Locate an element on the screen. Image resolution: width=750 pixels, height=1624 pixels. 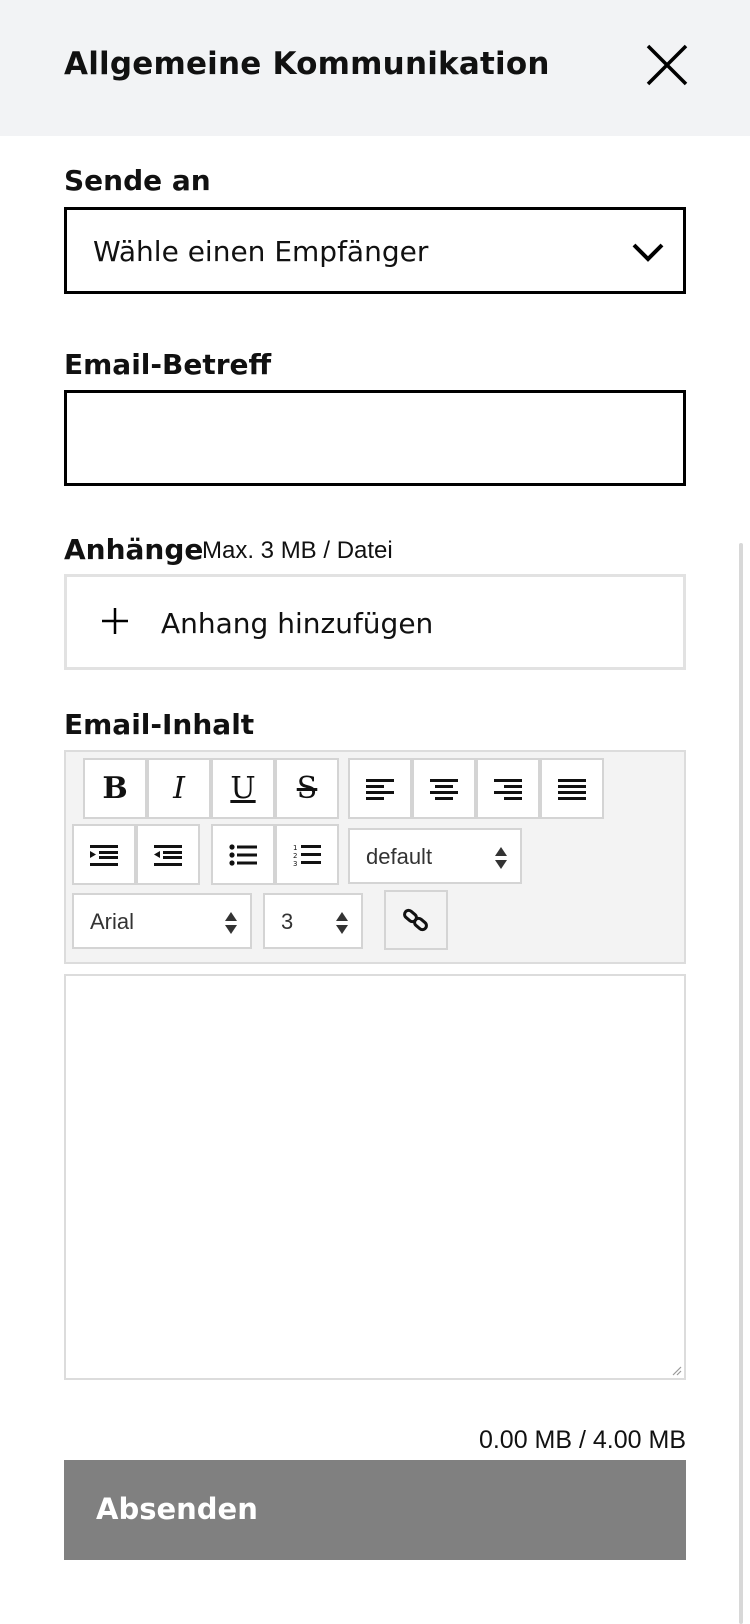
indent-button is located at coordinates (104, 854).